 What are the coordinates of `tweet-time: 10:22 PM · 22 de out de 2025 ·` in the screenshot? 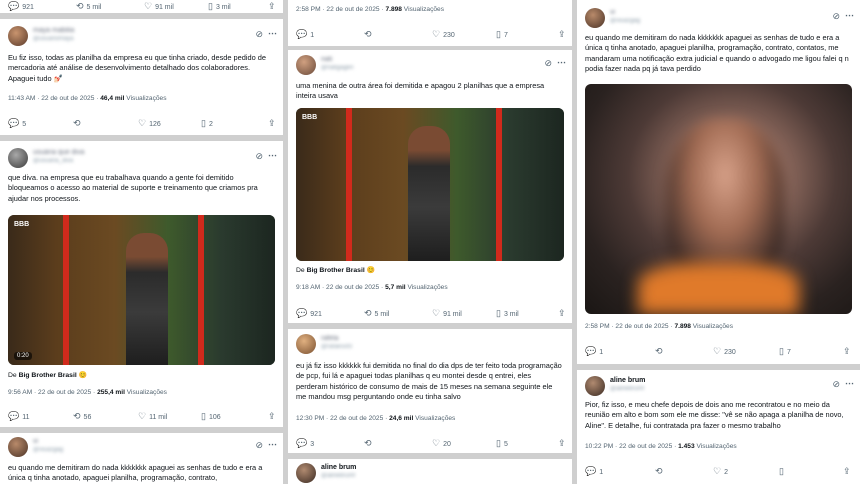 It's located at (631, 446).